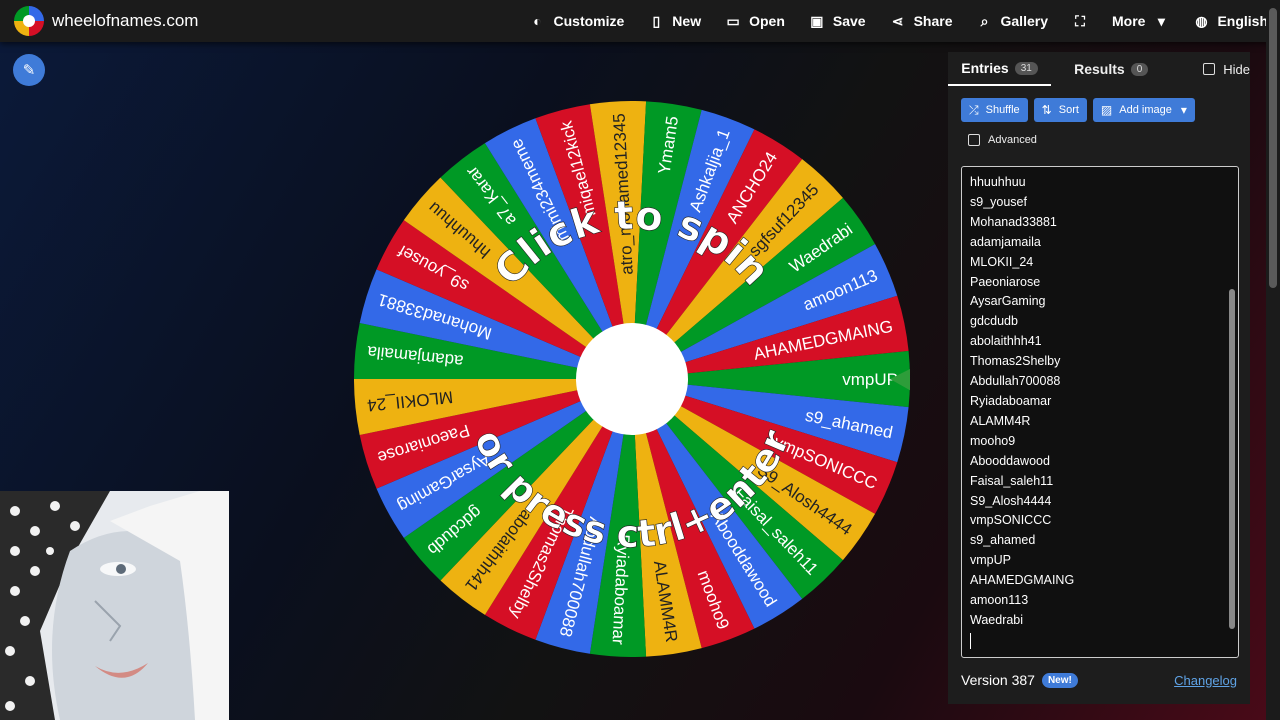 The image size is (1280, 720). Describe the element at coordinates (1100, 561) in the screenshot. I see `entry-line: vmpUP` at that location.